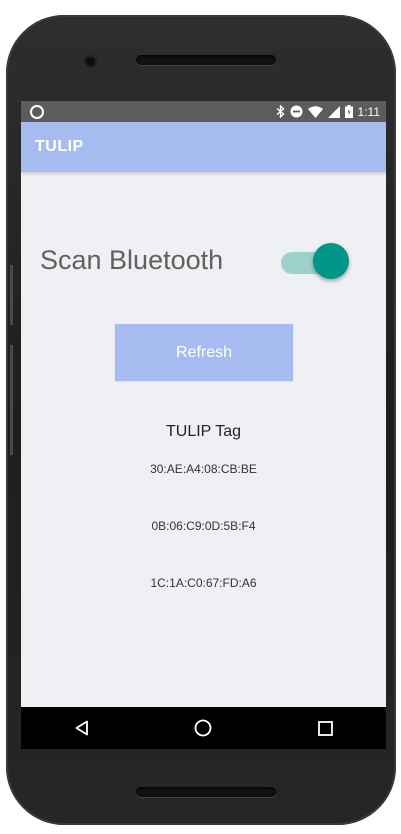 This screenshot has width=401, height=834. I want to click on cell-signal-icon, so click(333, 111).